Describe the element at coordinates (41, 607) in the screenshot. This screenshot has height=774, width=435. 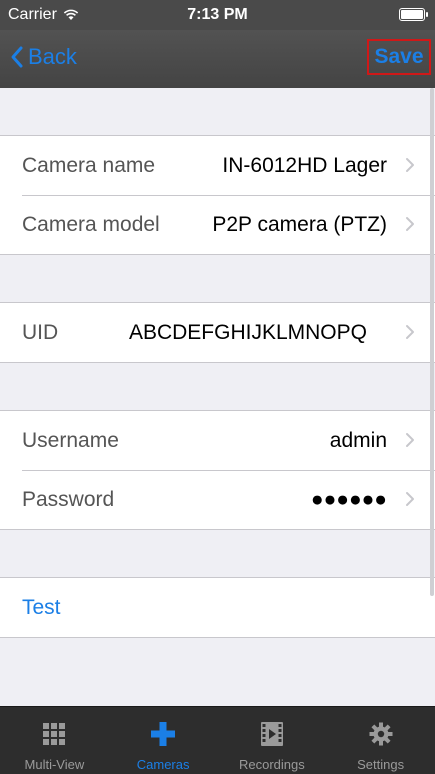
I see `test-label: Test` at that location.